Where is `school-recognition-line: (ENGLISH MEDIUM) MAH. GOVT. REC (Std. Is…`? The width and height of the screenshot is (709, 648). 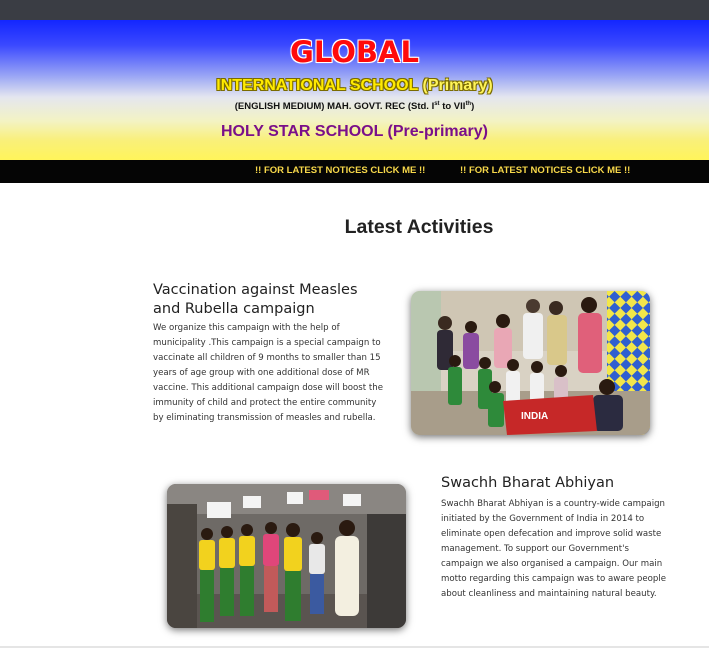
school-recognition-line: (ENGLISH MEDIUM) MAH. GOVT. REC (Std. Is… is located at coordinates (354, 106).